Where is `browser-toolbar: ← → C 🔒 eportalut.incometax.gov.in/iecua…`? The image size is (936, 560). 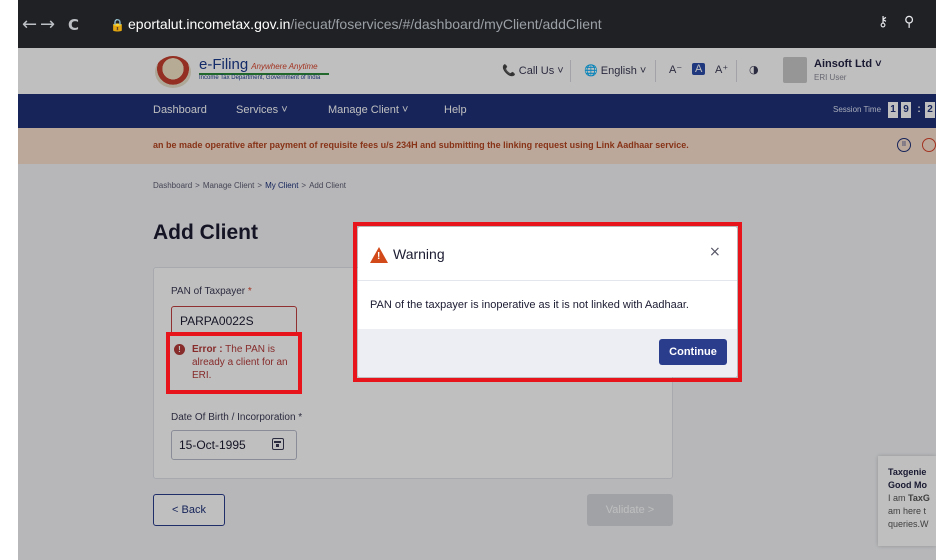 browser-toolbar: ← → C 🔒 eportalut.incometax.gov.in/iecua… is located at coordinates (477, 24).